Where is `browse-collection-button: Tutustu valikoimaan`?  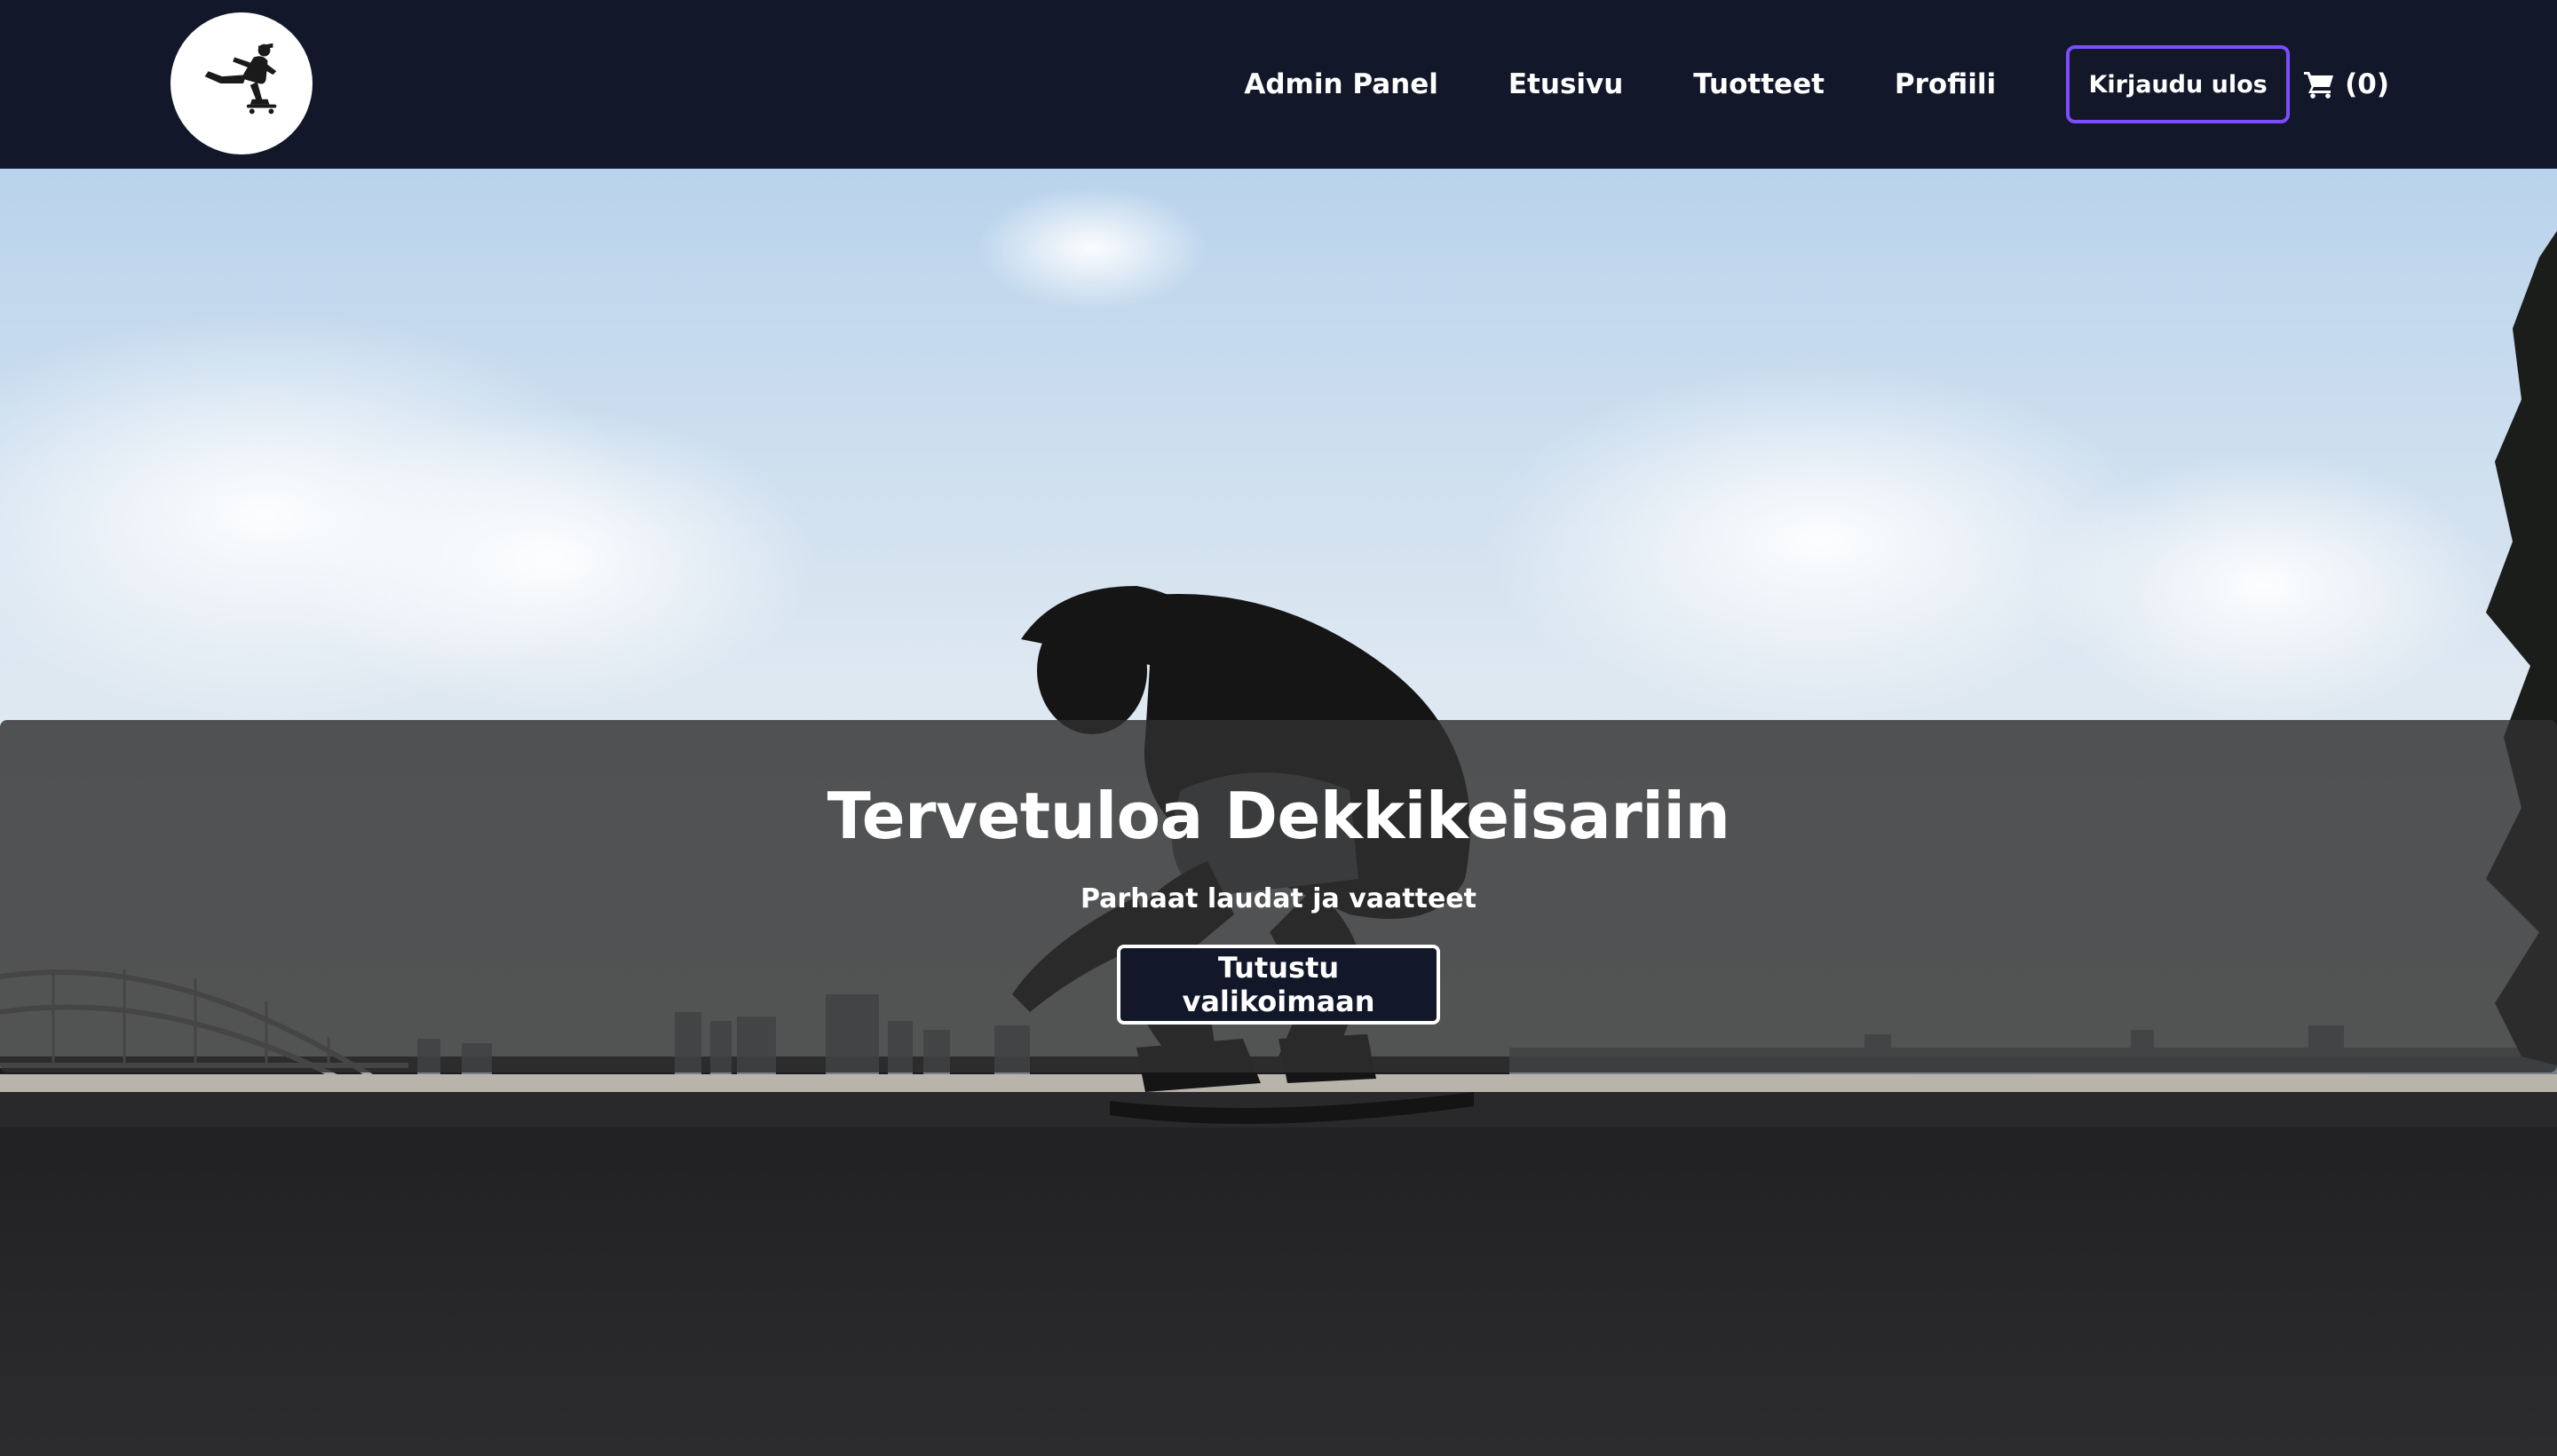 browse-collection-button: Tutustu valikoimaan is located at coordinates (1278, 985).